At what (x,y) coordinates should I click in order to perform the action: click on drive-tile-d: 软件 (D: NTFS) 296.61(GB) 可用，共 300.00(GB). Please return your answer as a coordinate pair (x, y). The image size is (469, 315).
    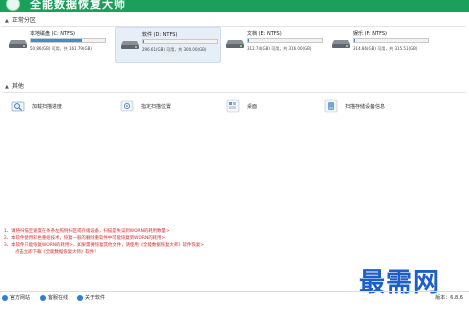
    Looking at the image, I should click on (168, 45).